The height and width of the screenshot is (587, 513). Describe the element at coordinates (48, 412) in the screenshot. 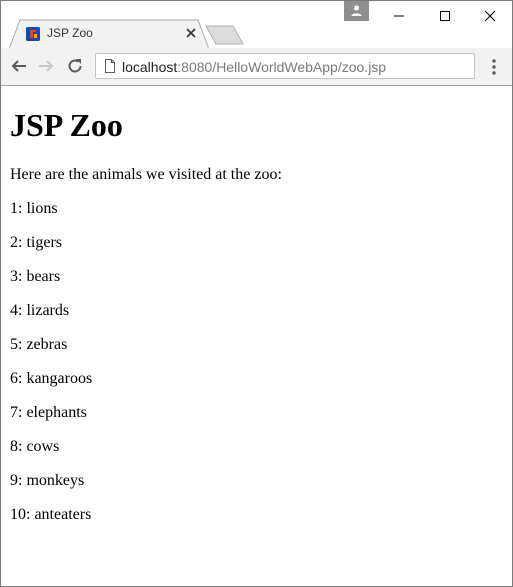

I see `list-item: 7: elephants` at that location.